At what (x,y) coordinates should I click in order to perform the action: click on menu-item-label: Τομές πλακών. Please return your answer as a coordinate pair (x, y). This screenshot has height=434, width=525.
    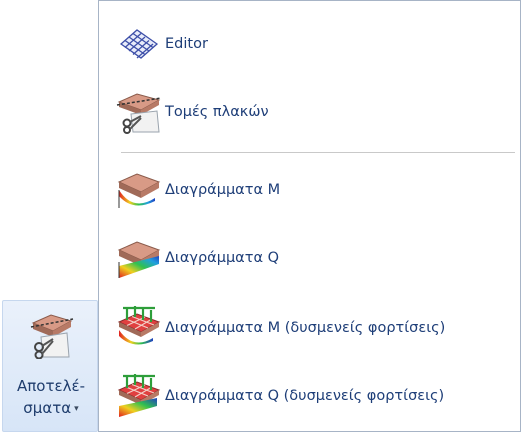
    Looking at the image, I should click on (217, 112).